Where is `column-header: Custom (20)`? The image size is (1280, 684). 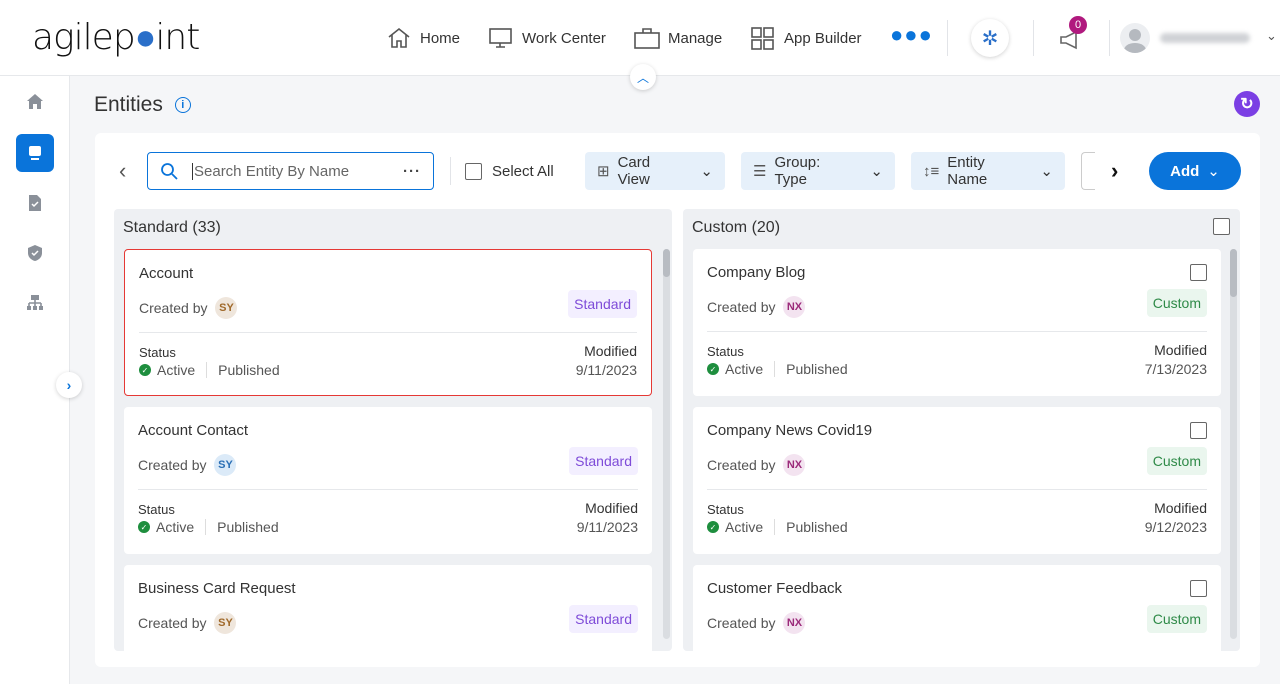
column-header: Custom (20) is located at coordinates (736, 227).